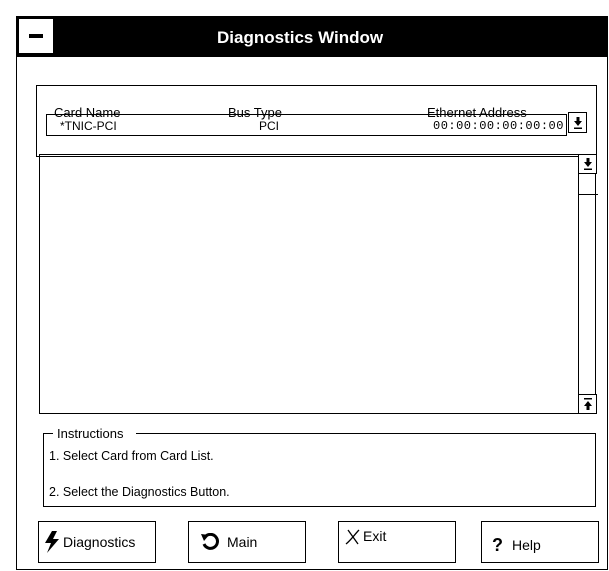 Image resolution: width=609 pixels, height=571 pixels. I want to click on lightning-bolt-icon, so click(52, 542).